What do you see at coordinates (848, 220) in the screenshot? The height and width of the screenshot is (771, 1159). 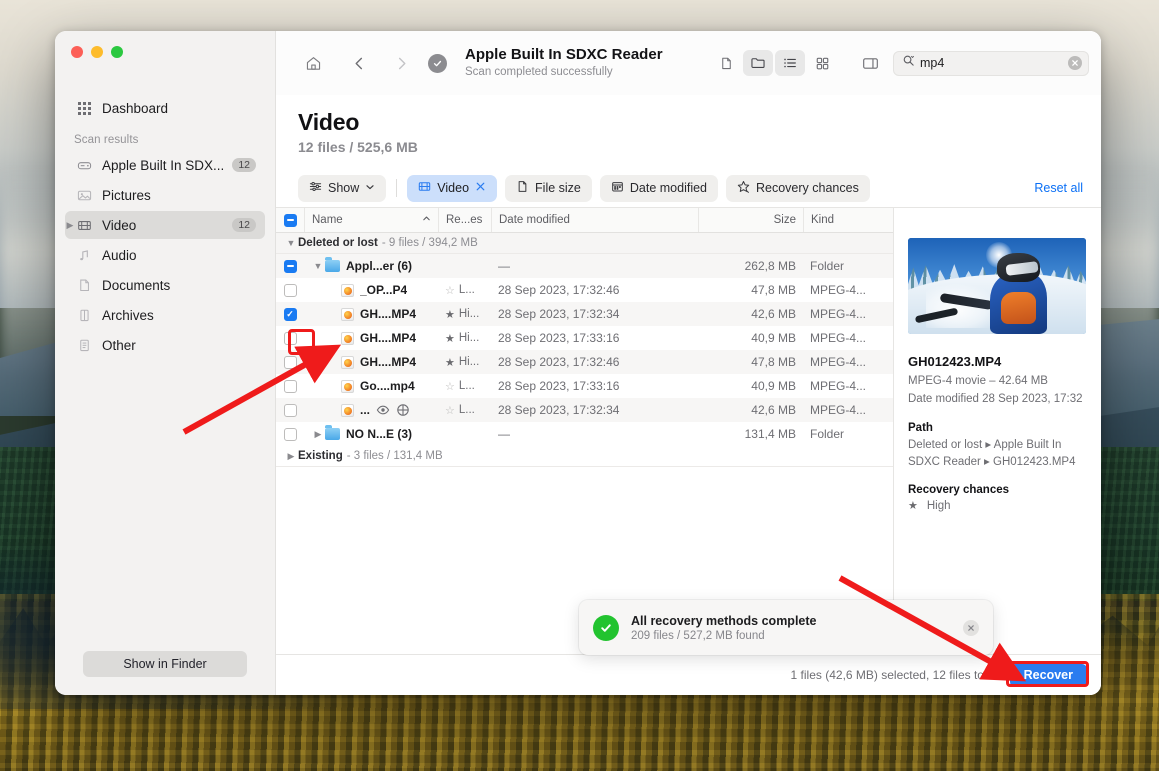 I see `column-header-kind: Kind` at bounding box center [848, 220].